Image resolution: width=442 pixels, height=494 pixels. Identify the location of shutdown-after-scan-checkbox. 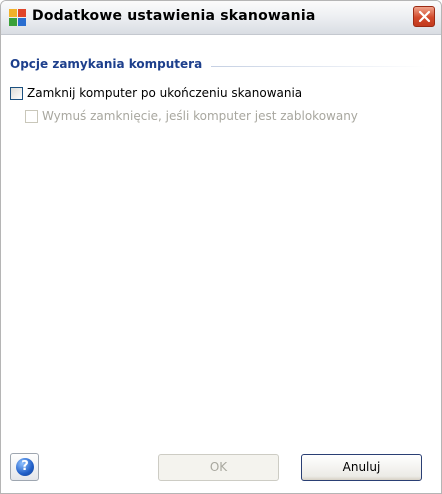
(16, 93).